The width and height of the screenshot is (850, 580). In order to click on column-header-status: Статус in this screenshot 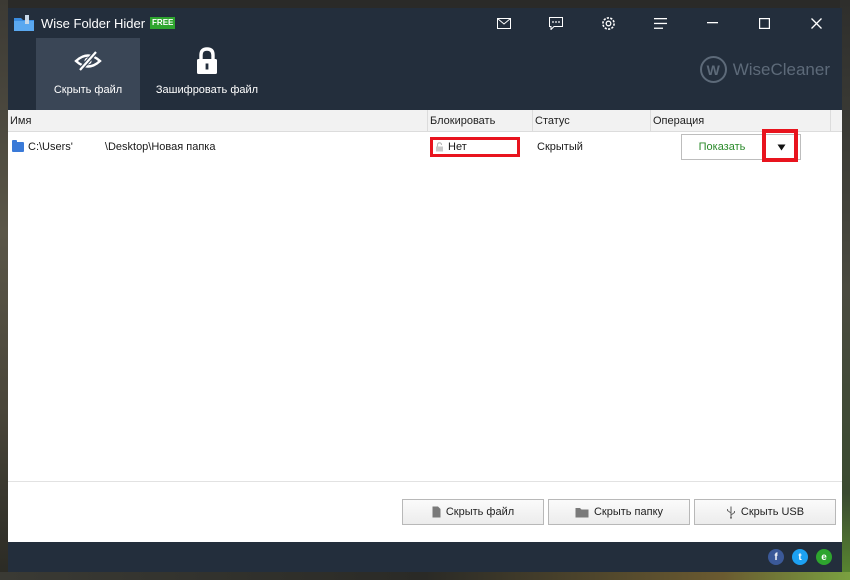, I will do `click(592, 120)`.